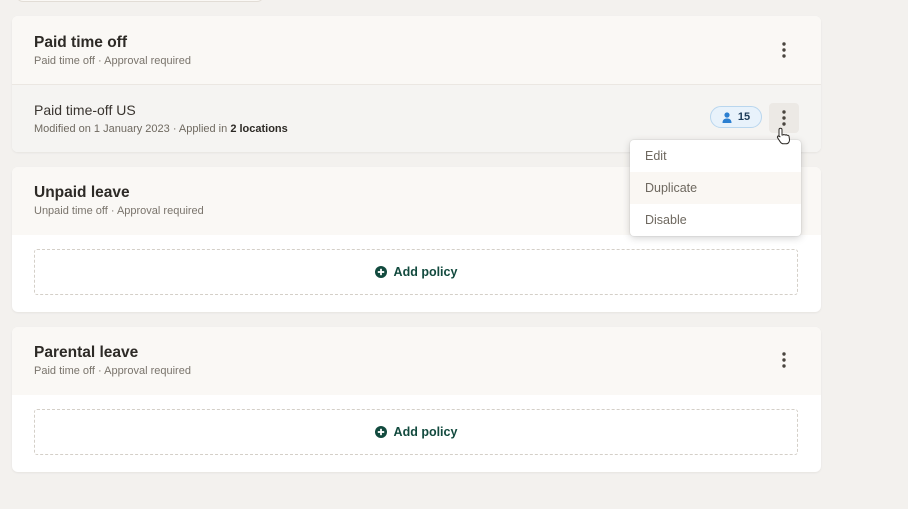  Describe the element at coordinates (119, 211) in the screenshot. I see `section-subtitle: Unpaid time off · Approval required` at that location.